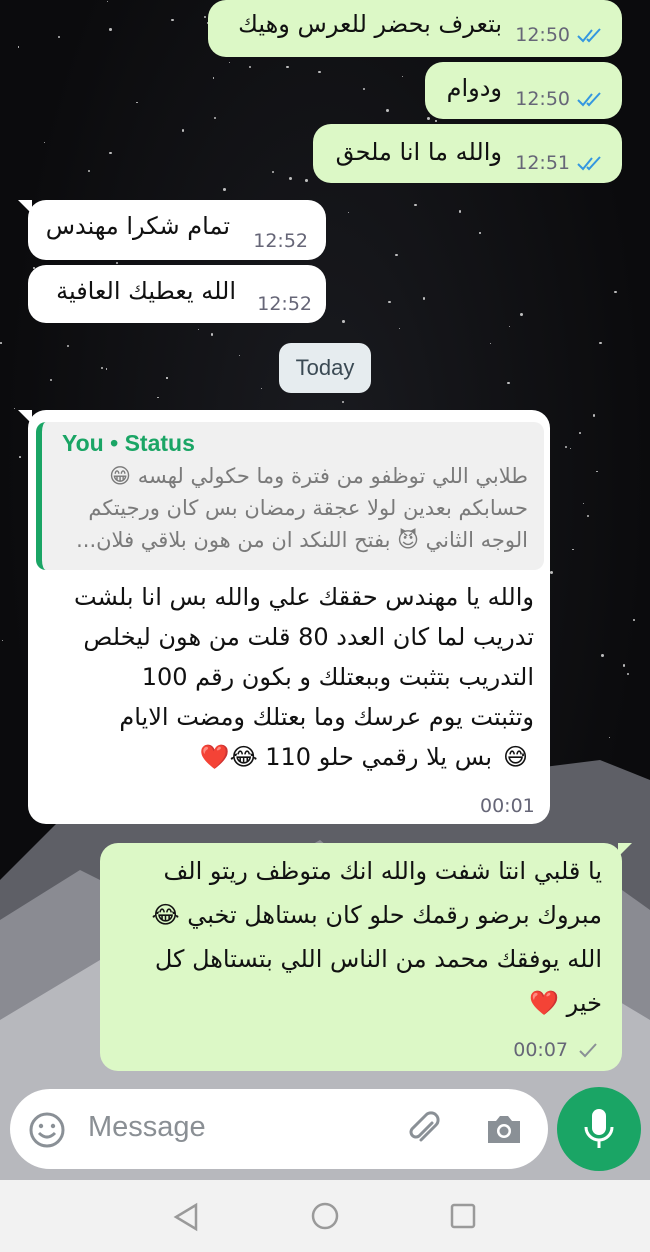 The width and height of the screenshot is (650, 1252). I want to click on message-input: Message, so click(147, 1127).